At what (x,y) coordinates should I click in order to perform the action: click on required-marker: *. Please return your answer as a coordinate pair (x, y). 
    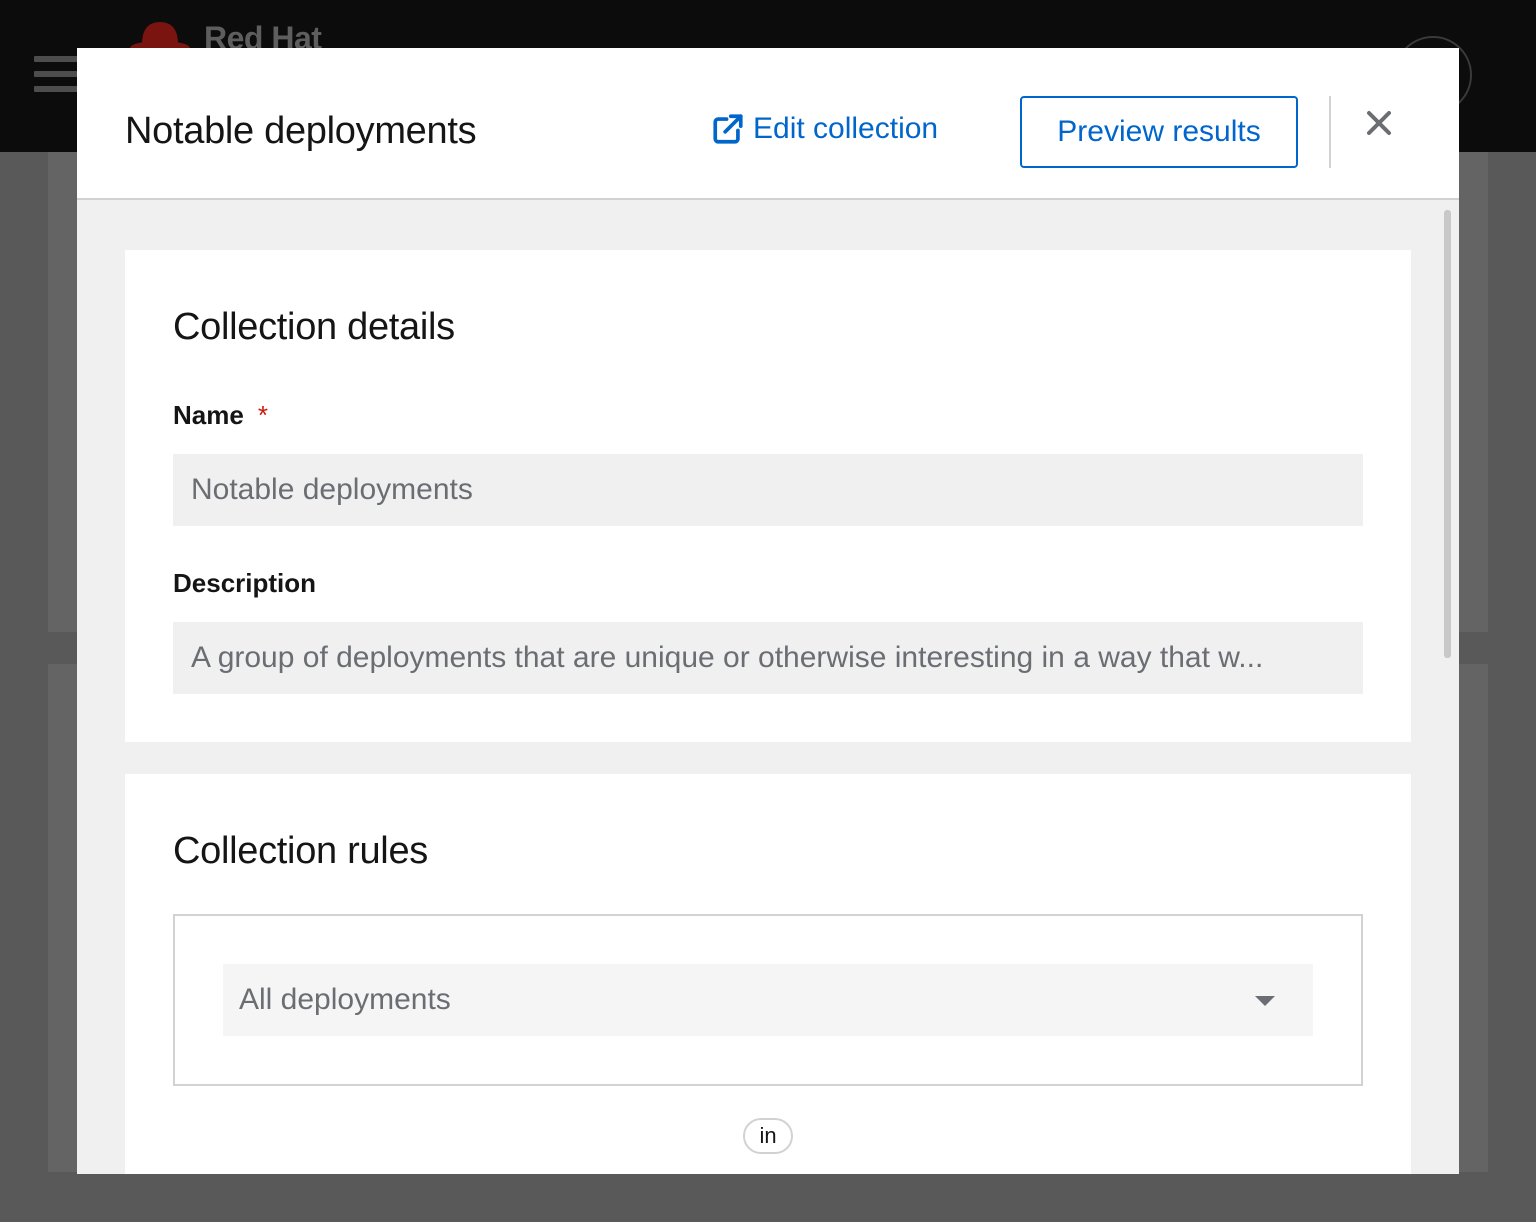
    Looking at the image, I should click on (262, 415).